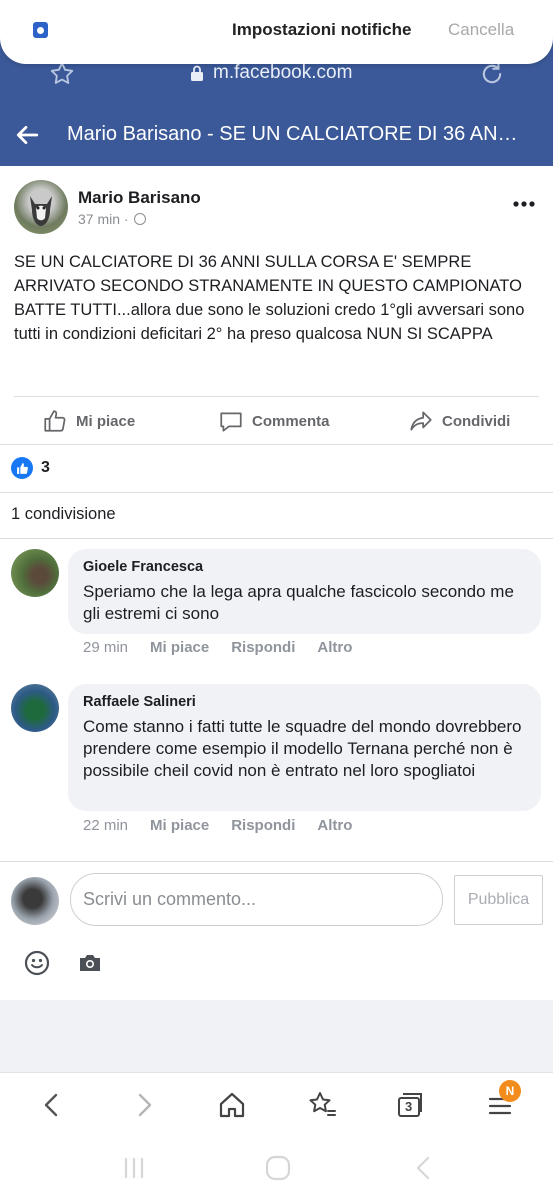 This screenshot has height=1200, width=553. Describe the element at coordinates (27, 135) in the screenshot. I see `back-arrow-icon` at that location.